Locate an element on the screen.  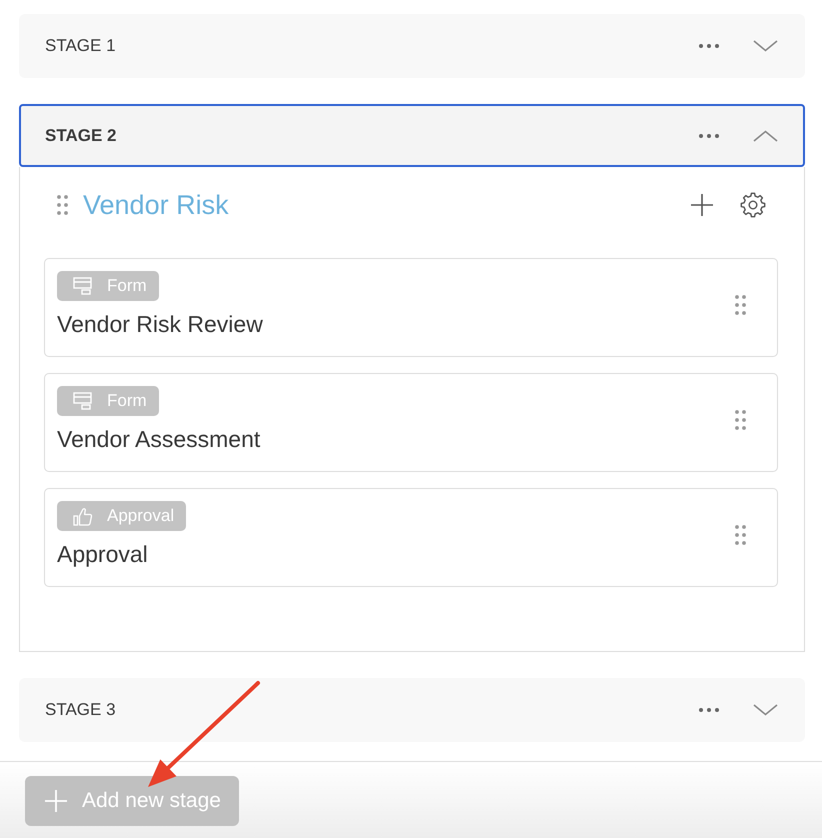
stage-title: STAGE 2 is located at coordinates (81, 136).